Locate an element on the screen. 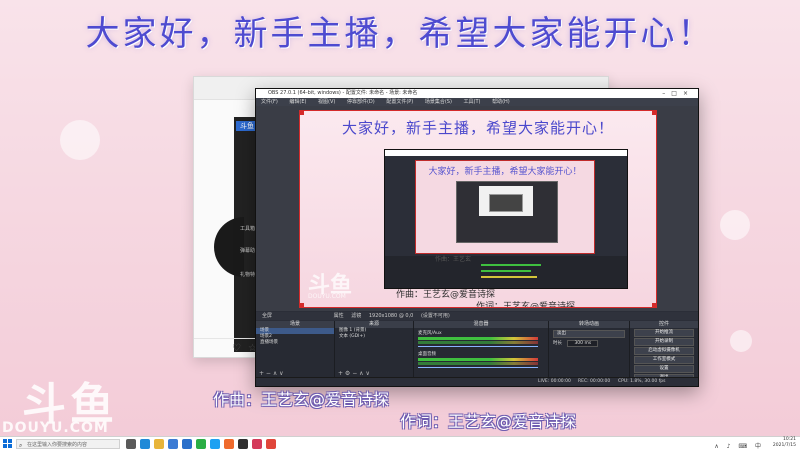 The height and width of the screenshot is (451, 800). task-view-icon is located at coordinates (131, 444).